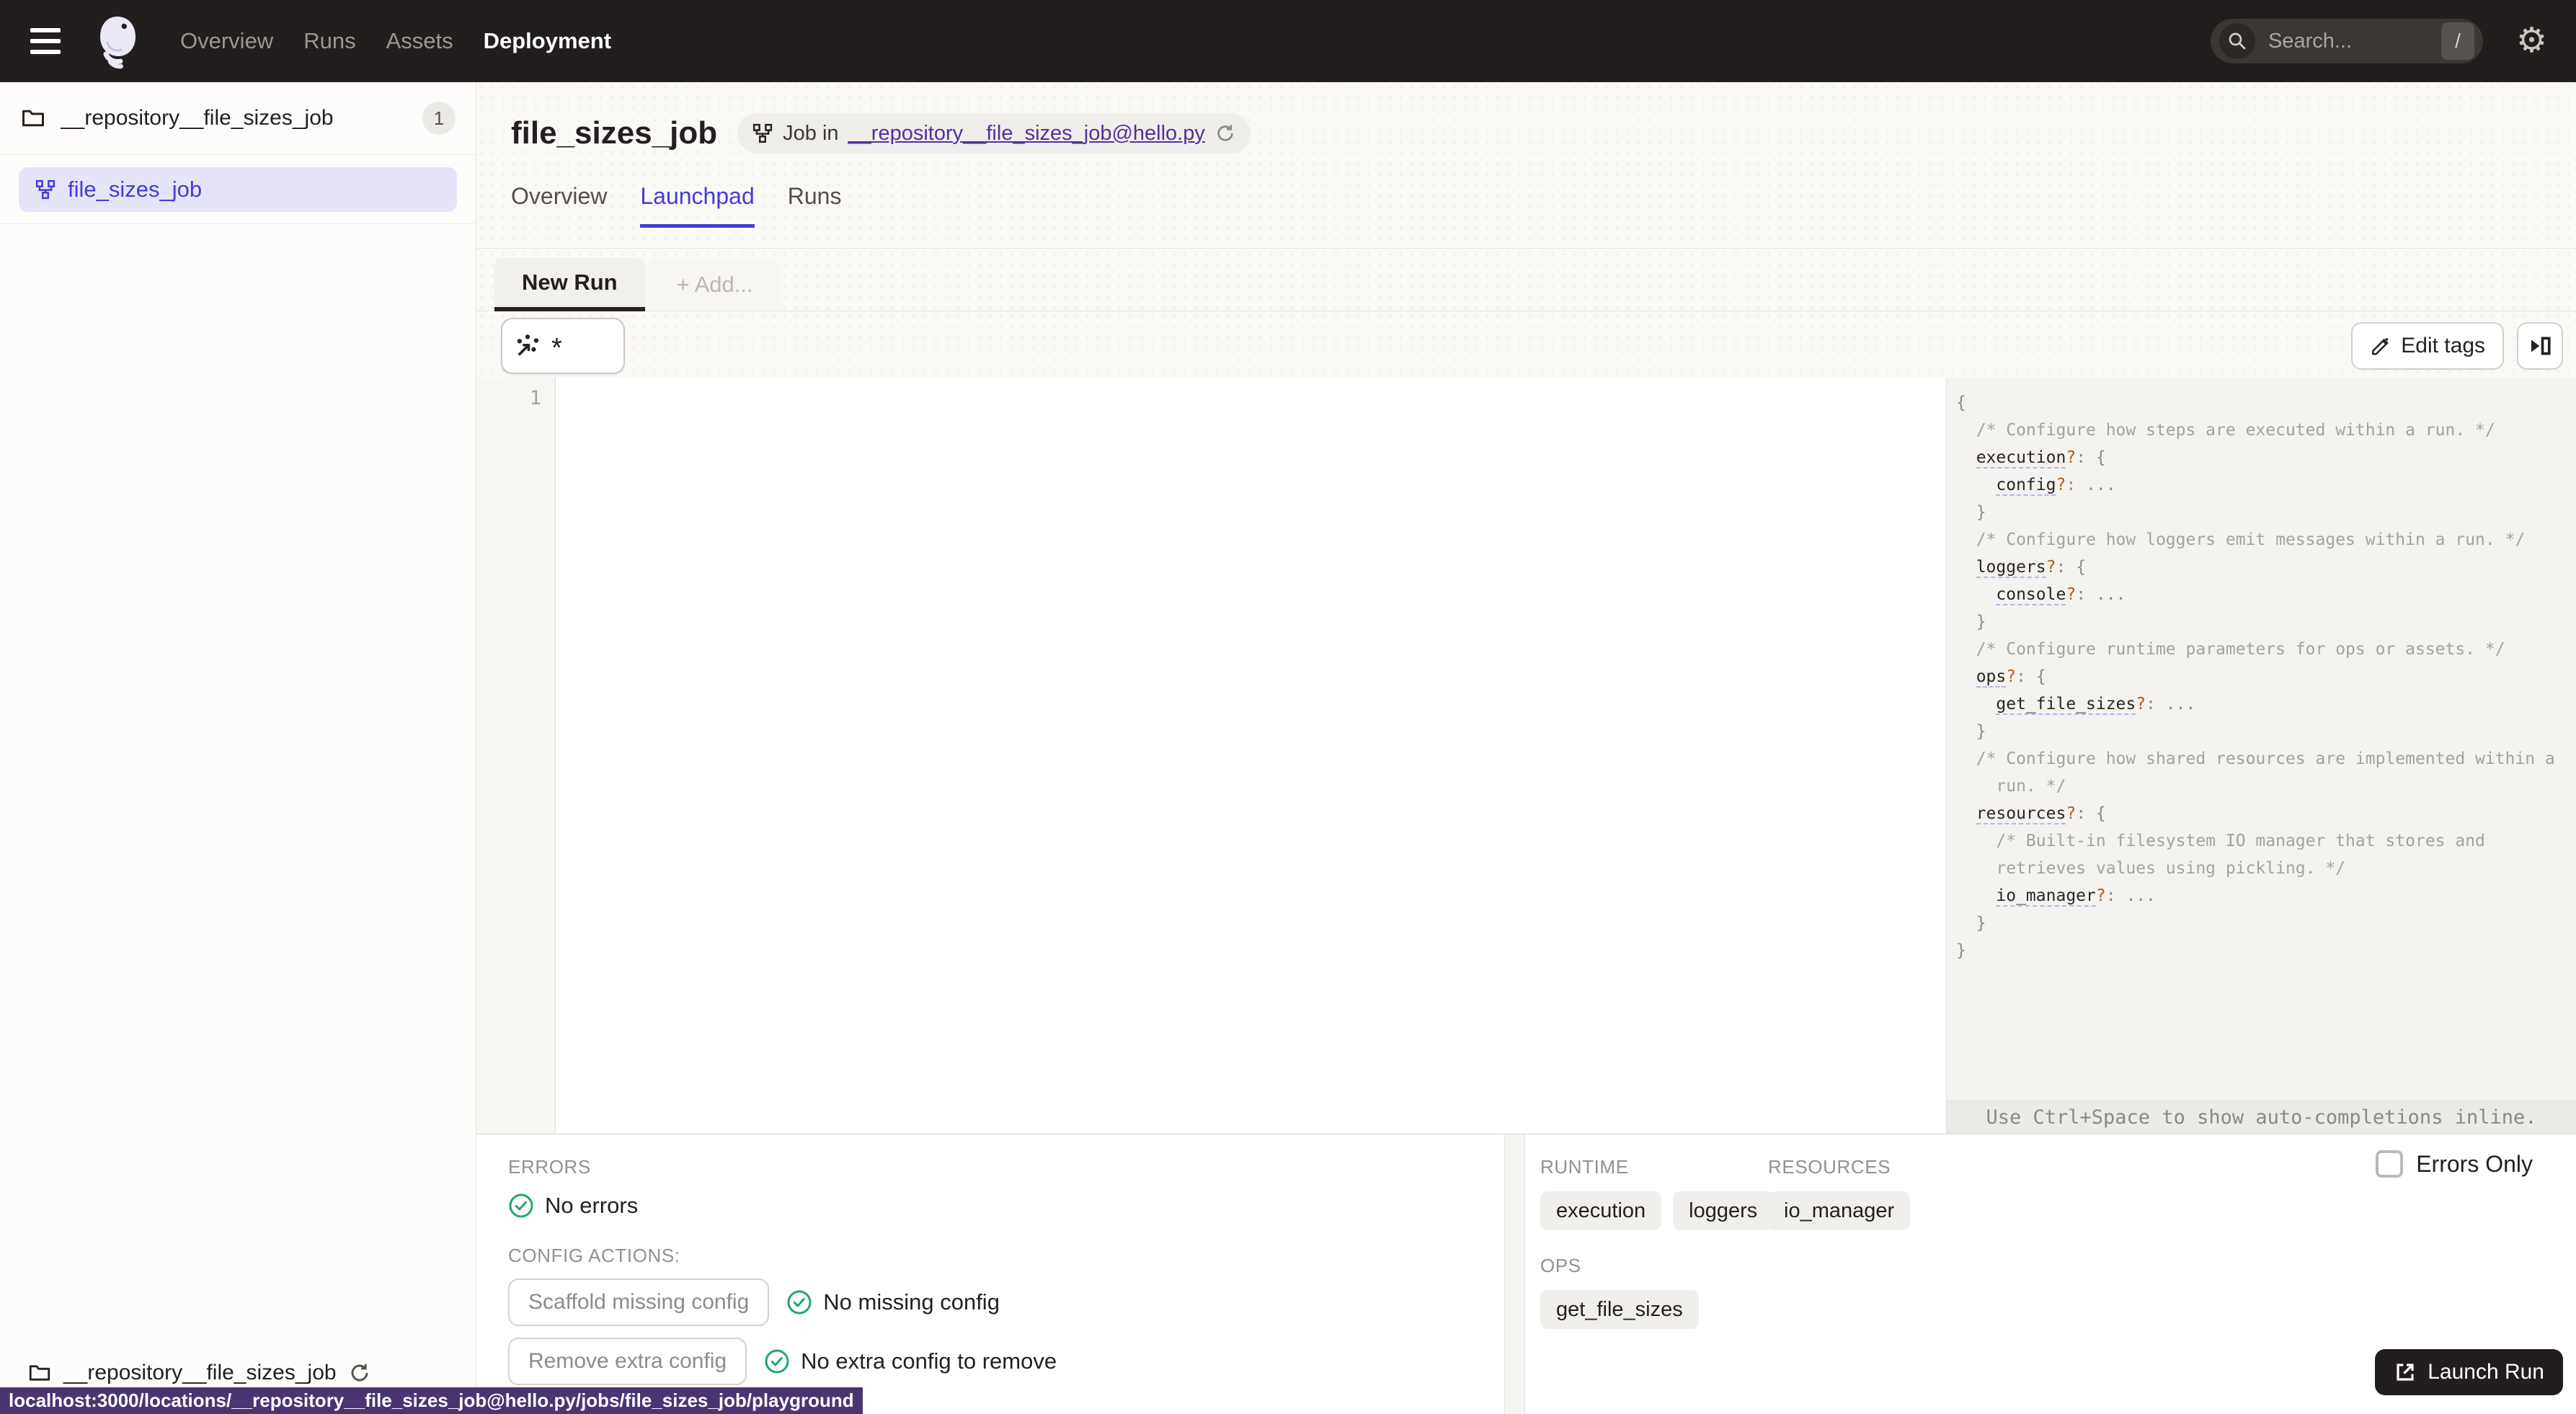 This screenshot has width=2576, height=1414. Describe the element at coordinates (118, 41) in the screenshot. I see `dagster-logo-icon` at that location.